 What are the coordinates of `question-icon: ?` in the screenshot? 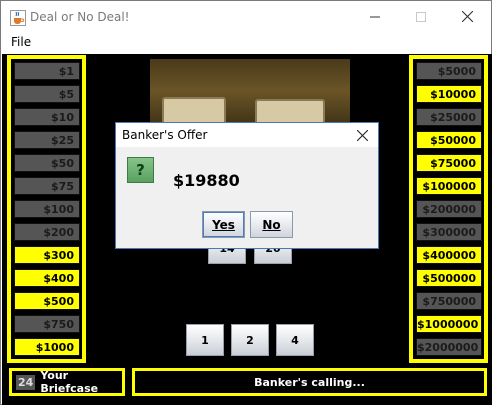 It's located at (140, 170).